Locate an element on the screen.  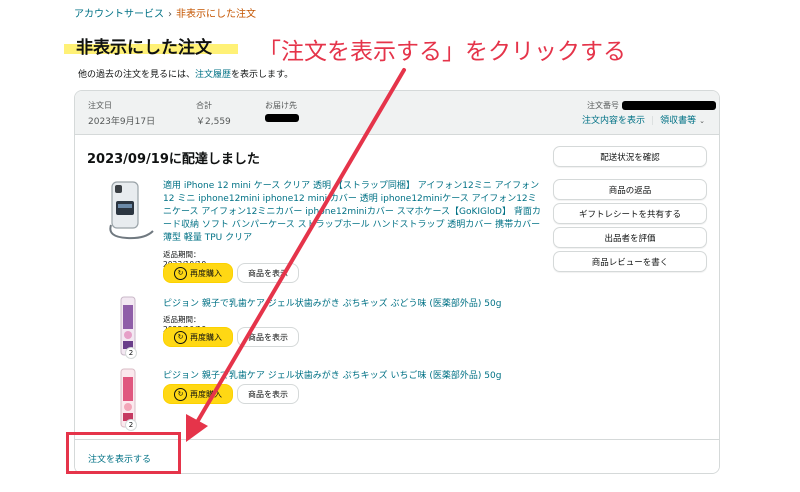
breadcrumb-account-service: アカウントサービス is located at coordinates (119, 14).